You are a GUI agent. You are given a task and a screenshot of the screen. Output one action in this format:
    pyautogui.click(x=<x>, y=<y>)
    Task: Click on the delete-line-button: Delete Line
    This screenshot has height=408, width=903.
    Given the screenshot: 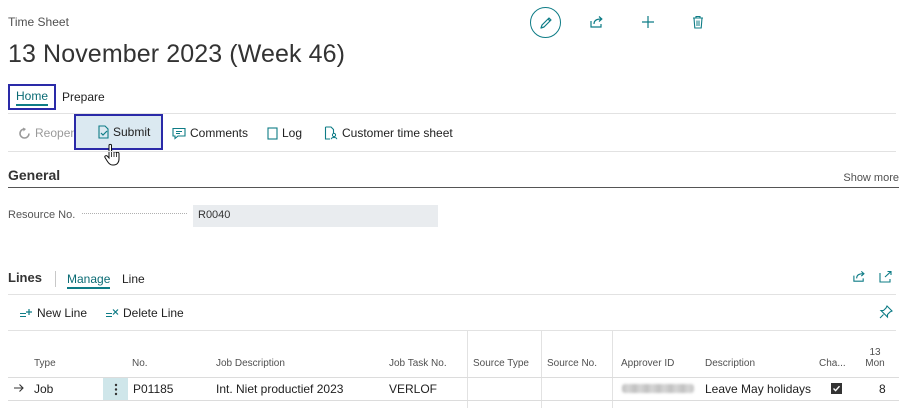 What is the action you would take?
    pyautogui.click(x=144, y=313)
    